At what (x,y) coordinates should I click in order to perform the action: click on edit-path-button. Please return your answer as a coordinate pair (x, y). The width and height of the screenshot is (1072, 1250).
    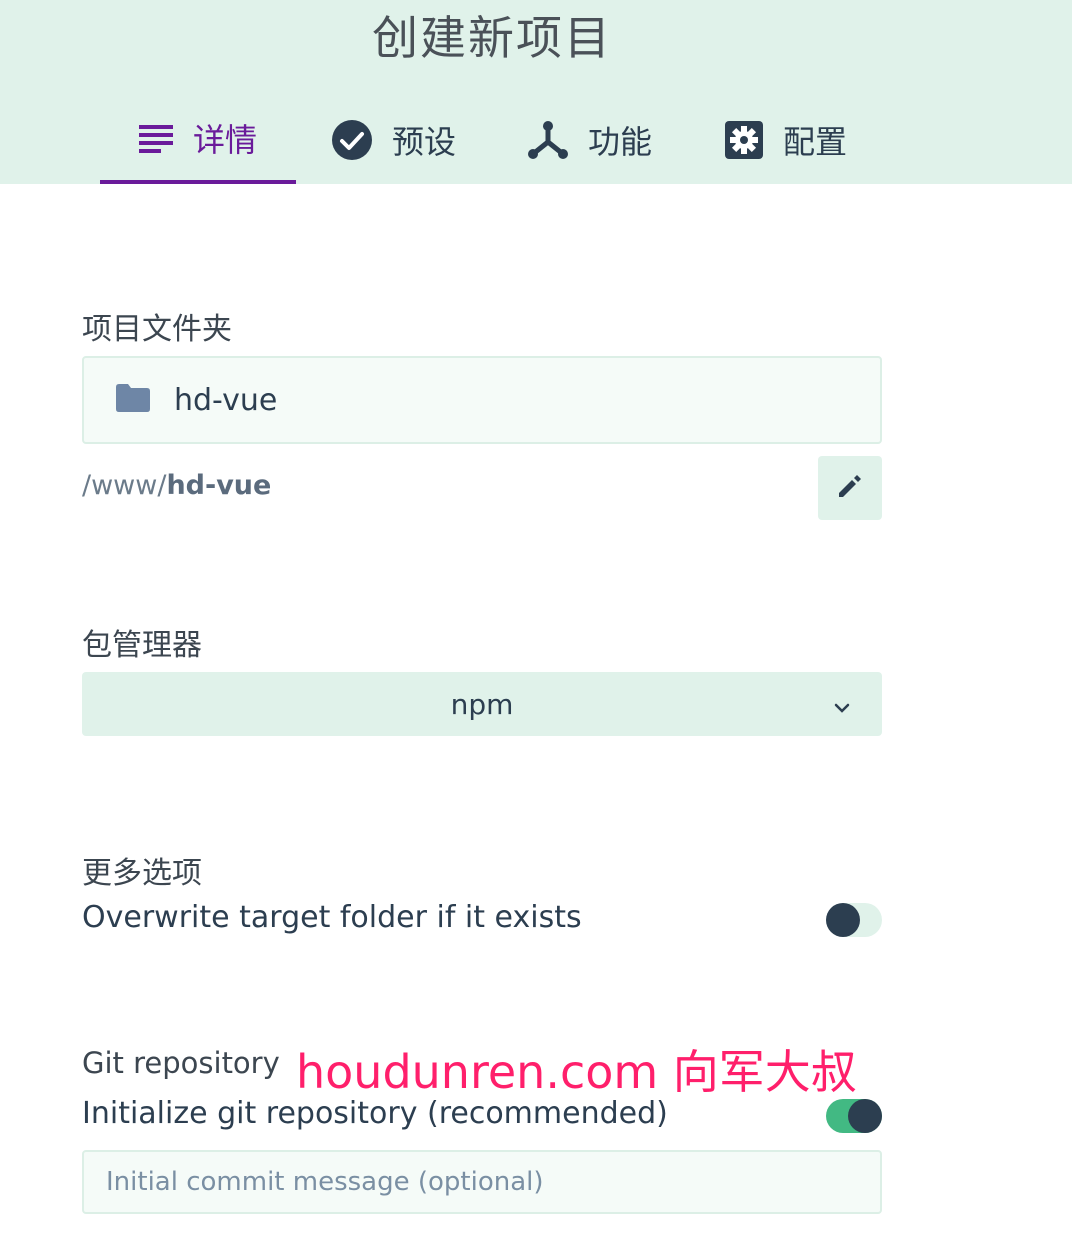
    Looking at the image, I should click on (850, 488).